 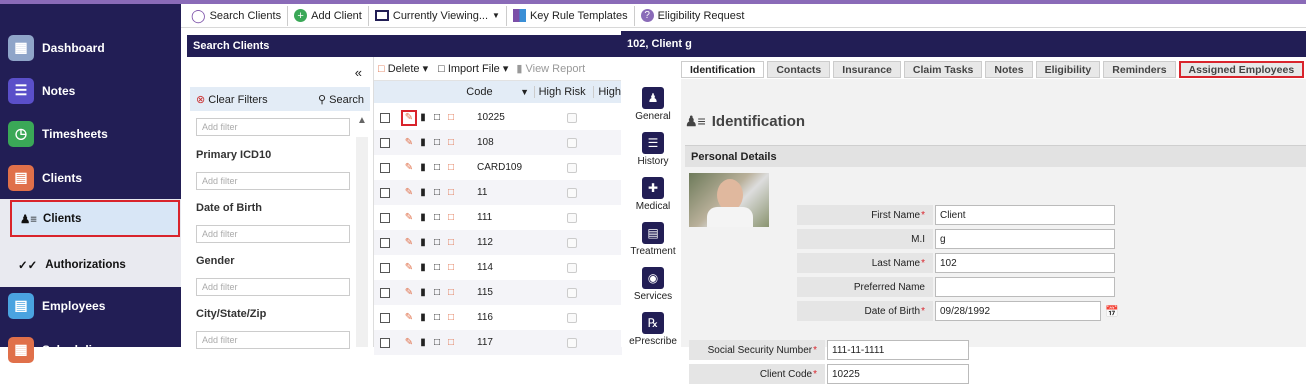 What do you see at coordinates (438, 15) in the screenshot?
I see `currently-viewing-dropdown: Currently Viewing... ▼` at bounding box center [438, 15].